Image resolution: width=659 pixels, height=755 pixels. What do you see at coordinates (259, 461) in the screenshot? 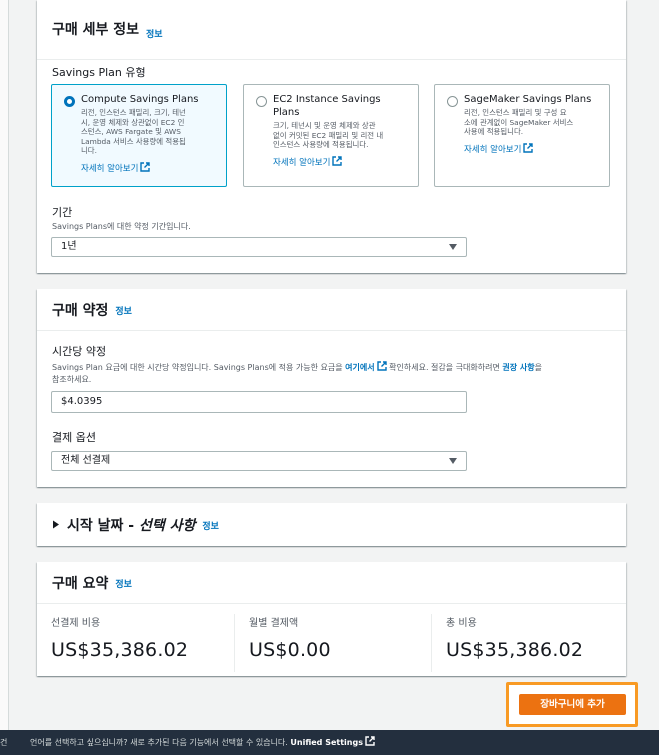
I see `payment-option-select: 전체 선결제` at bounding box center [259, 461].